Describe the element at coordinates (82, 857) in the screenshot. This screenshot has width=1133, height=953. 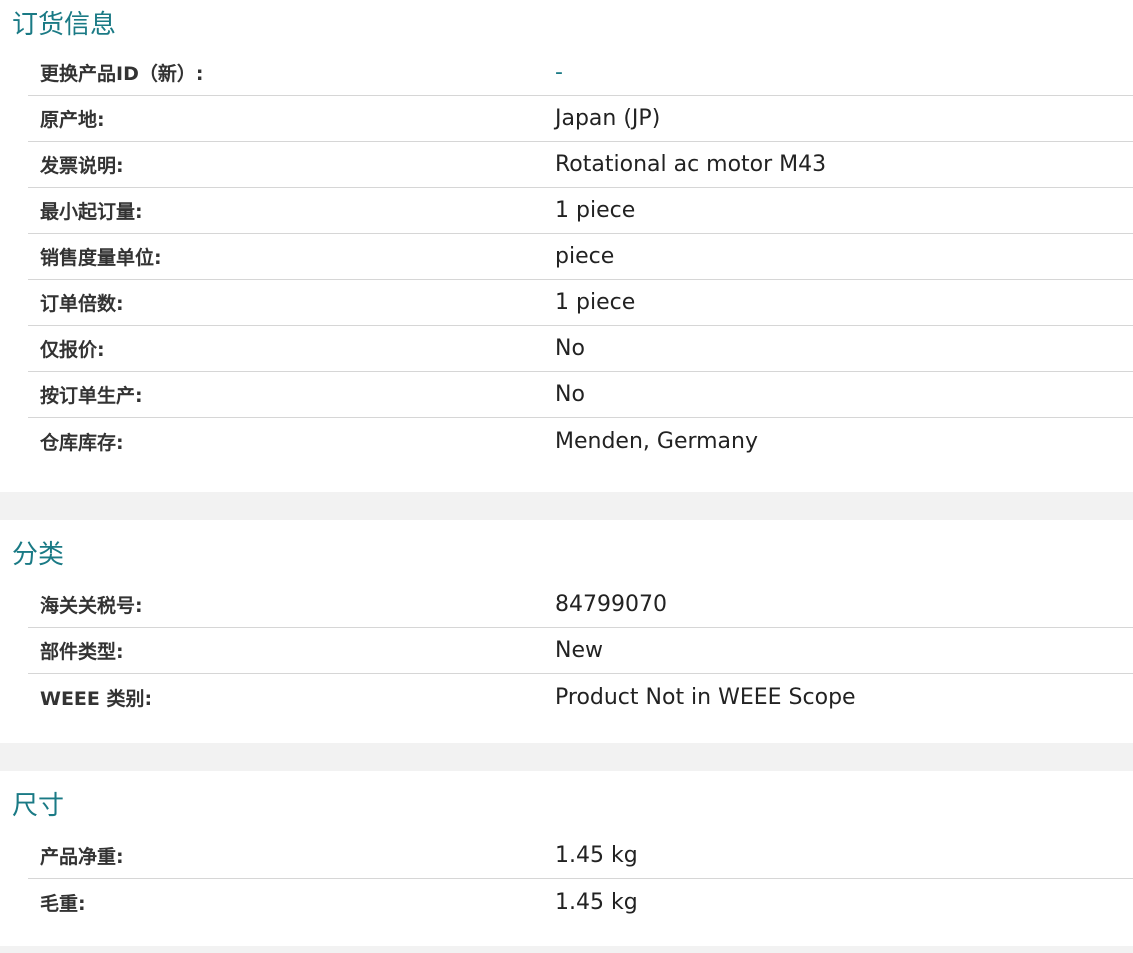
I see `attribute-label: 产品净重:` at that location.